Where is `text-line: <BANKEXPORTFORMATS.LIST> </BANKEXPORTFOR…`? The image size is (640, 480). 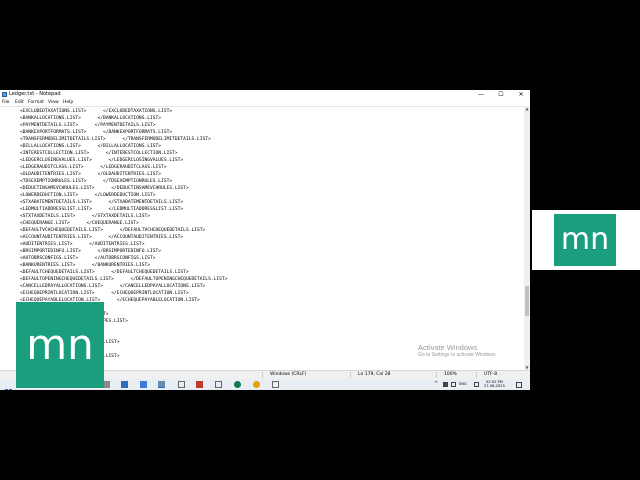 text-line: <BANKEXPORTFORMATS.LIST> </BANKEXPORTFOR… is located at coordinates (96, 132).